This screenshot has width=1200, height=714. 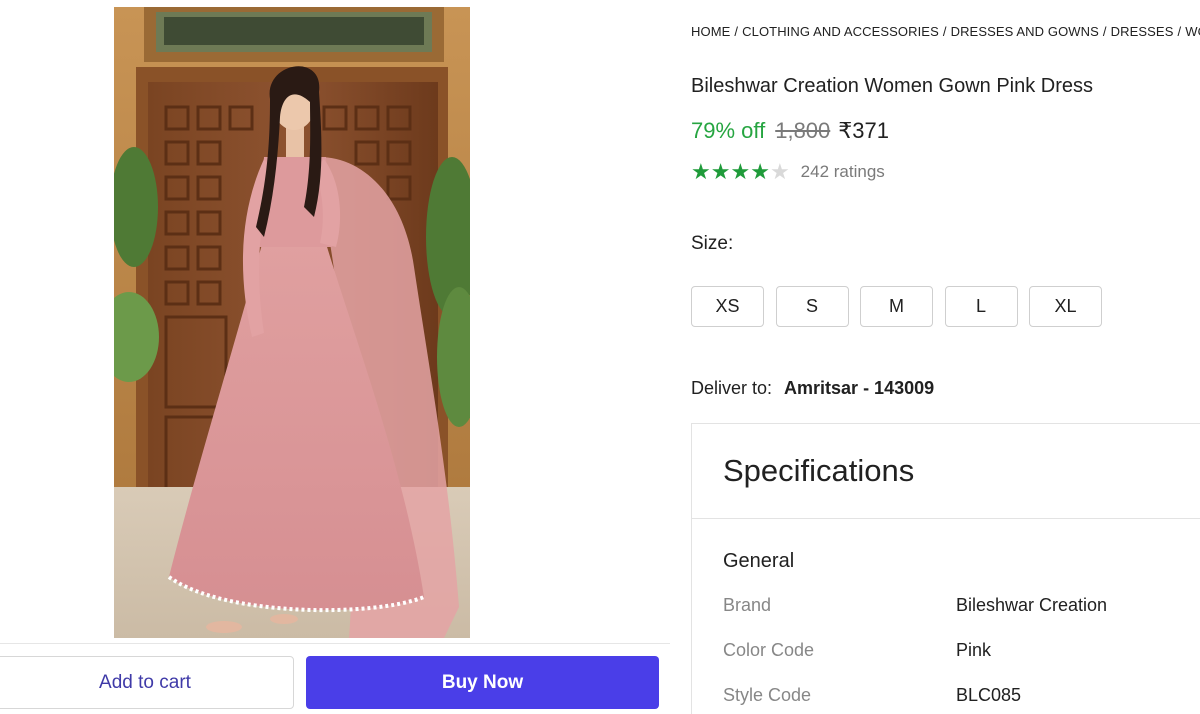 What do you see at coordinates (863, 130) in the screenshot?
I see `selling-price: ₹371` at bounding box center [863, 130].